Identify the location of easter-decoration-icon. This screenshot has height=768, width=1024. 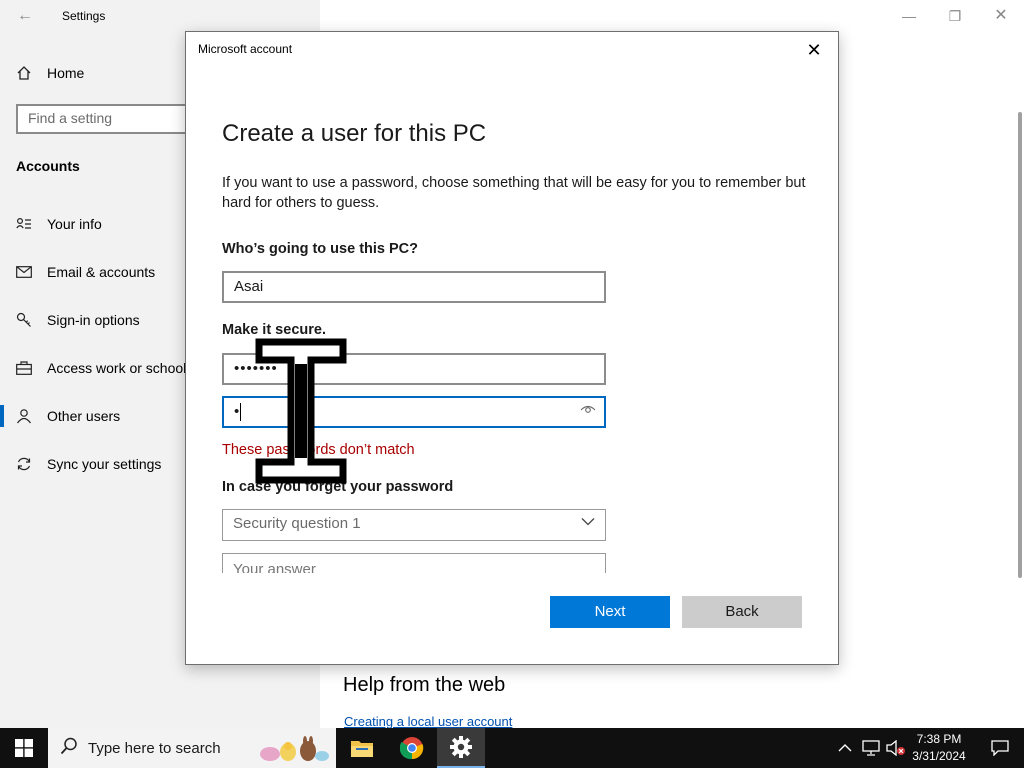
(294, 748).